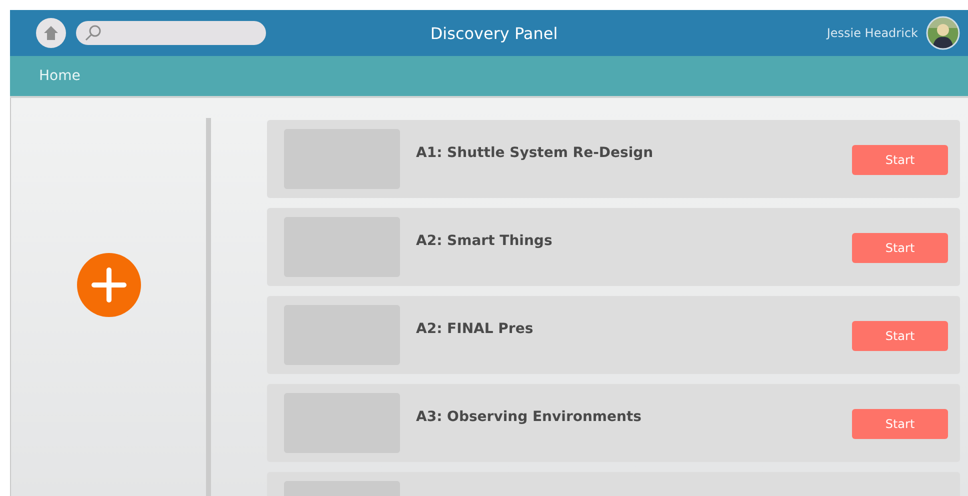  What do you see at coordinates (59, 76) in the screenshot?
I see `breadcrumb-link: Home` at bounding box center [59, 76].